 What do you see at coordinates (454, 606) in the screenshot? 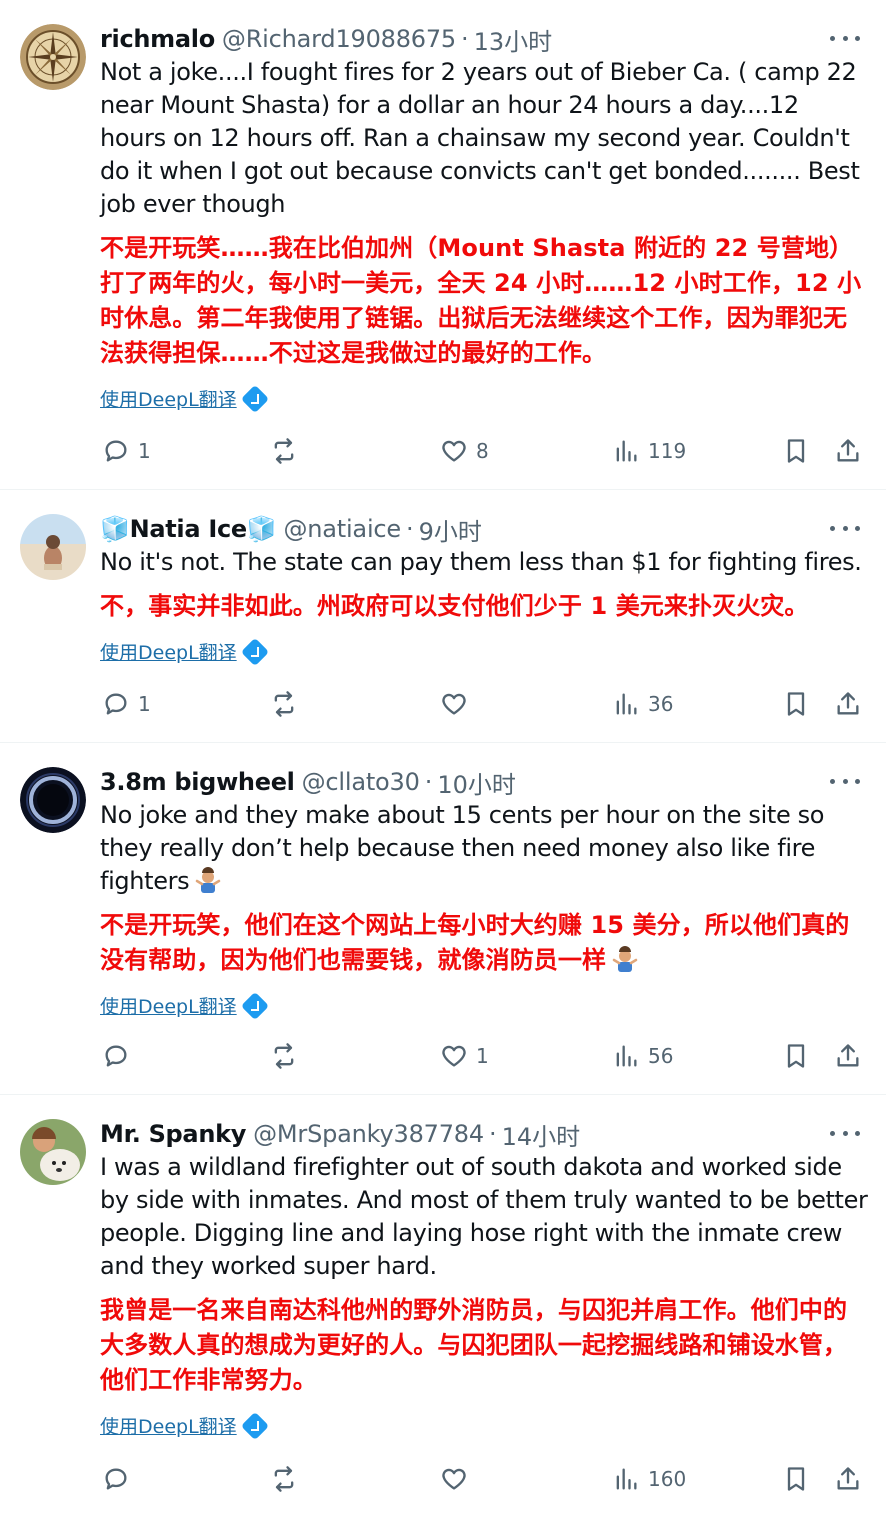
I see `translation-text: 不，事实并非如此。州政府可以支付他们少于 1 美元来扑灭火灾。` at bounding box center [454, 606].